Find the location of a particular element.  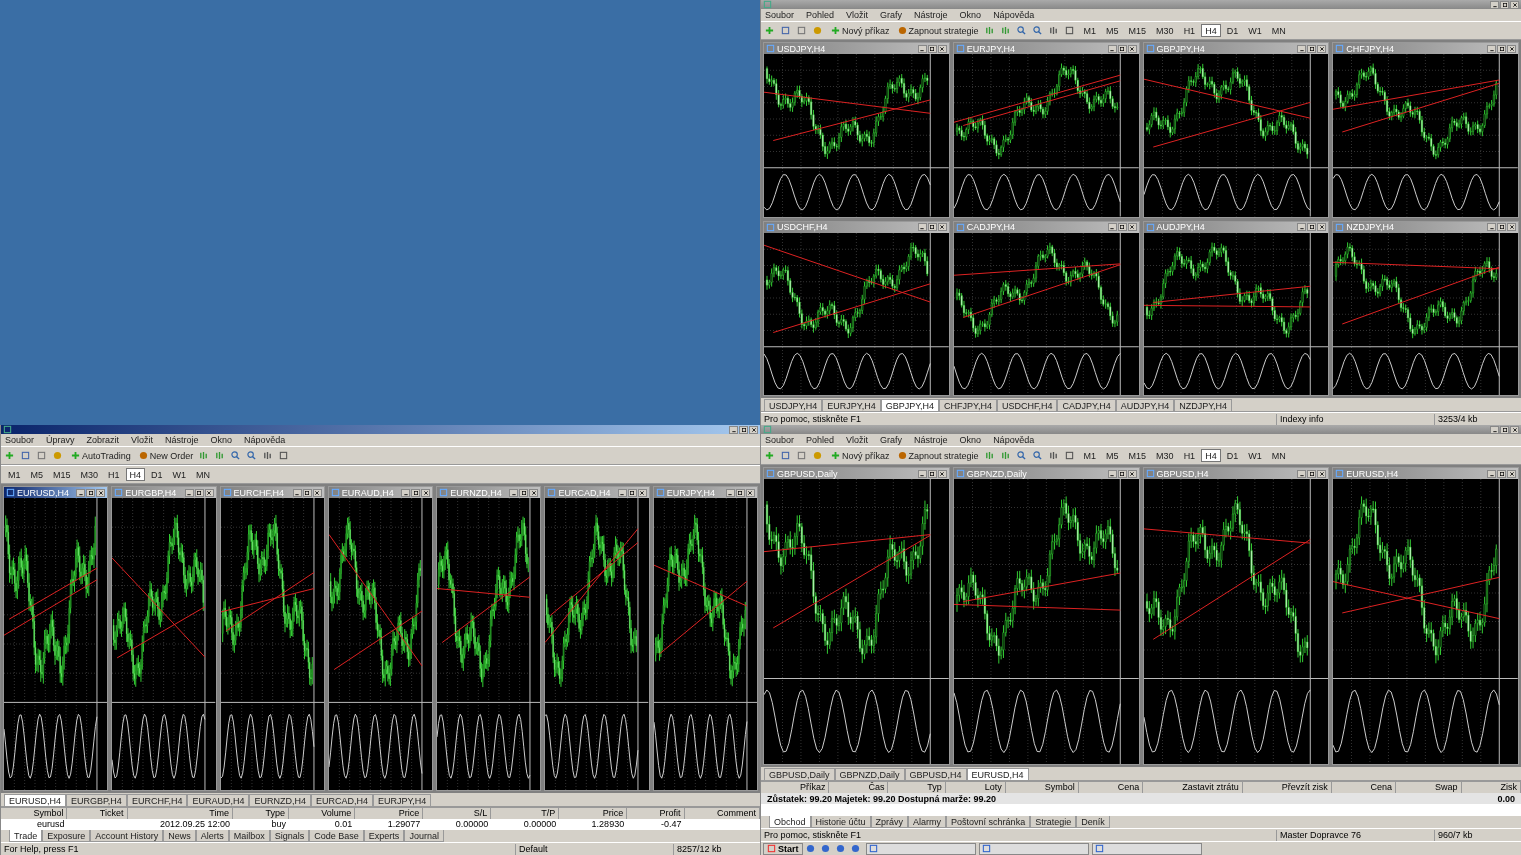

column-header: T/P is located at coordinates (525, 813).